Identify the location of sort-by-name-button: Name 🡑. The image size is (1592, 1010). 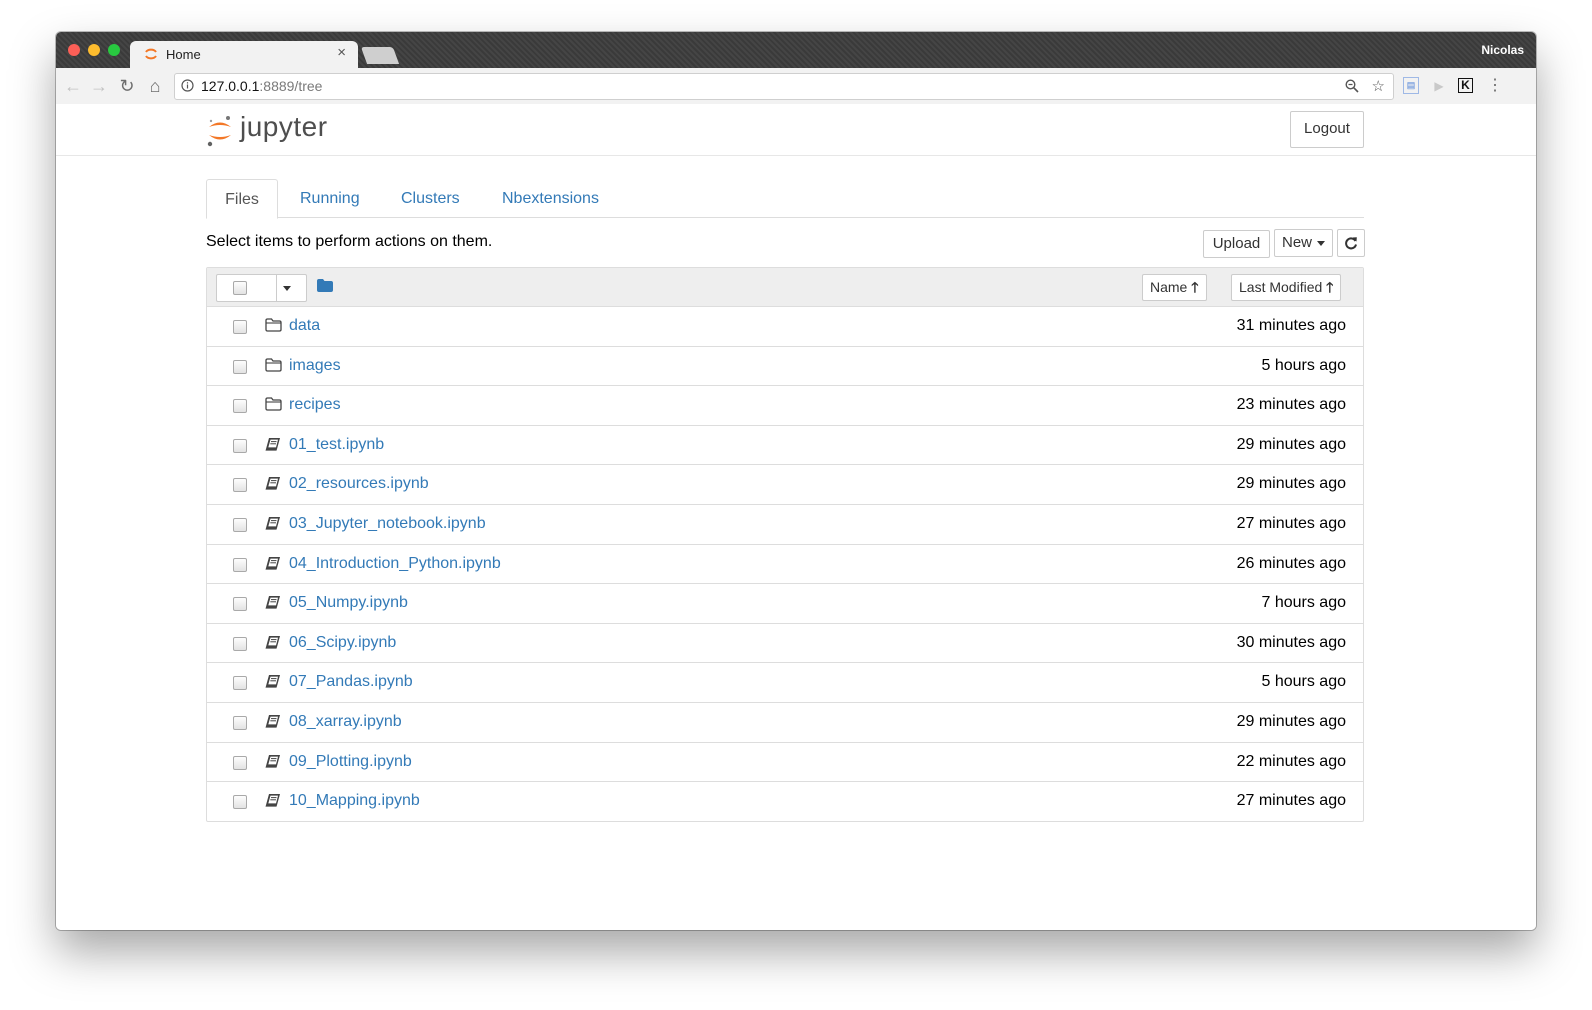
(1174, 287).